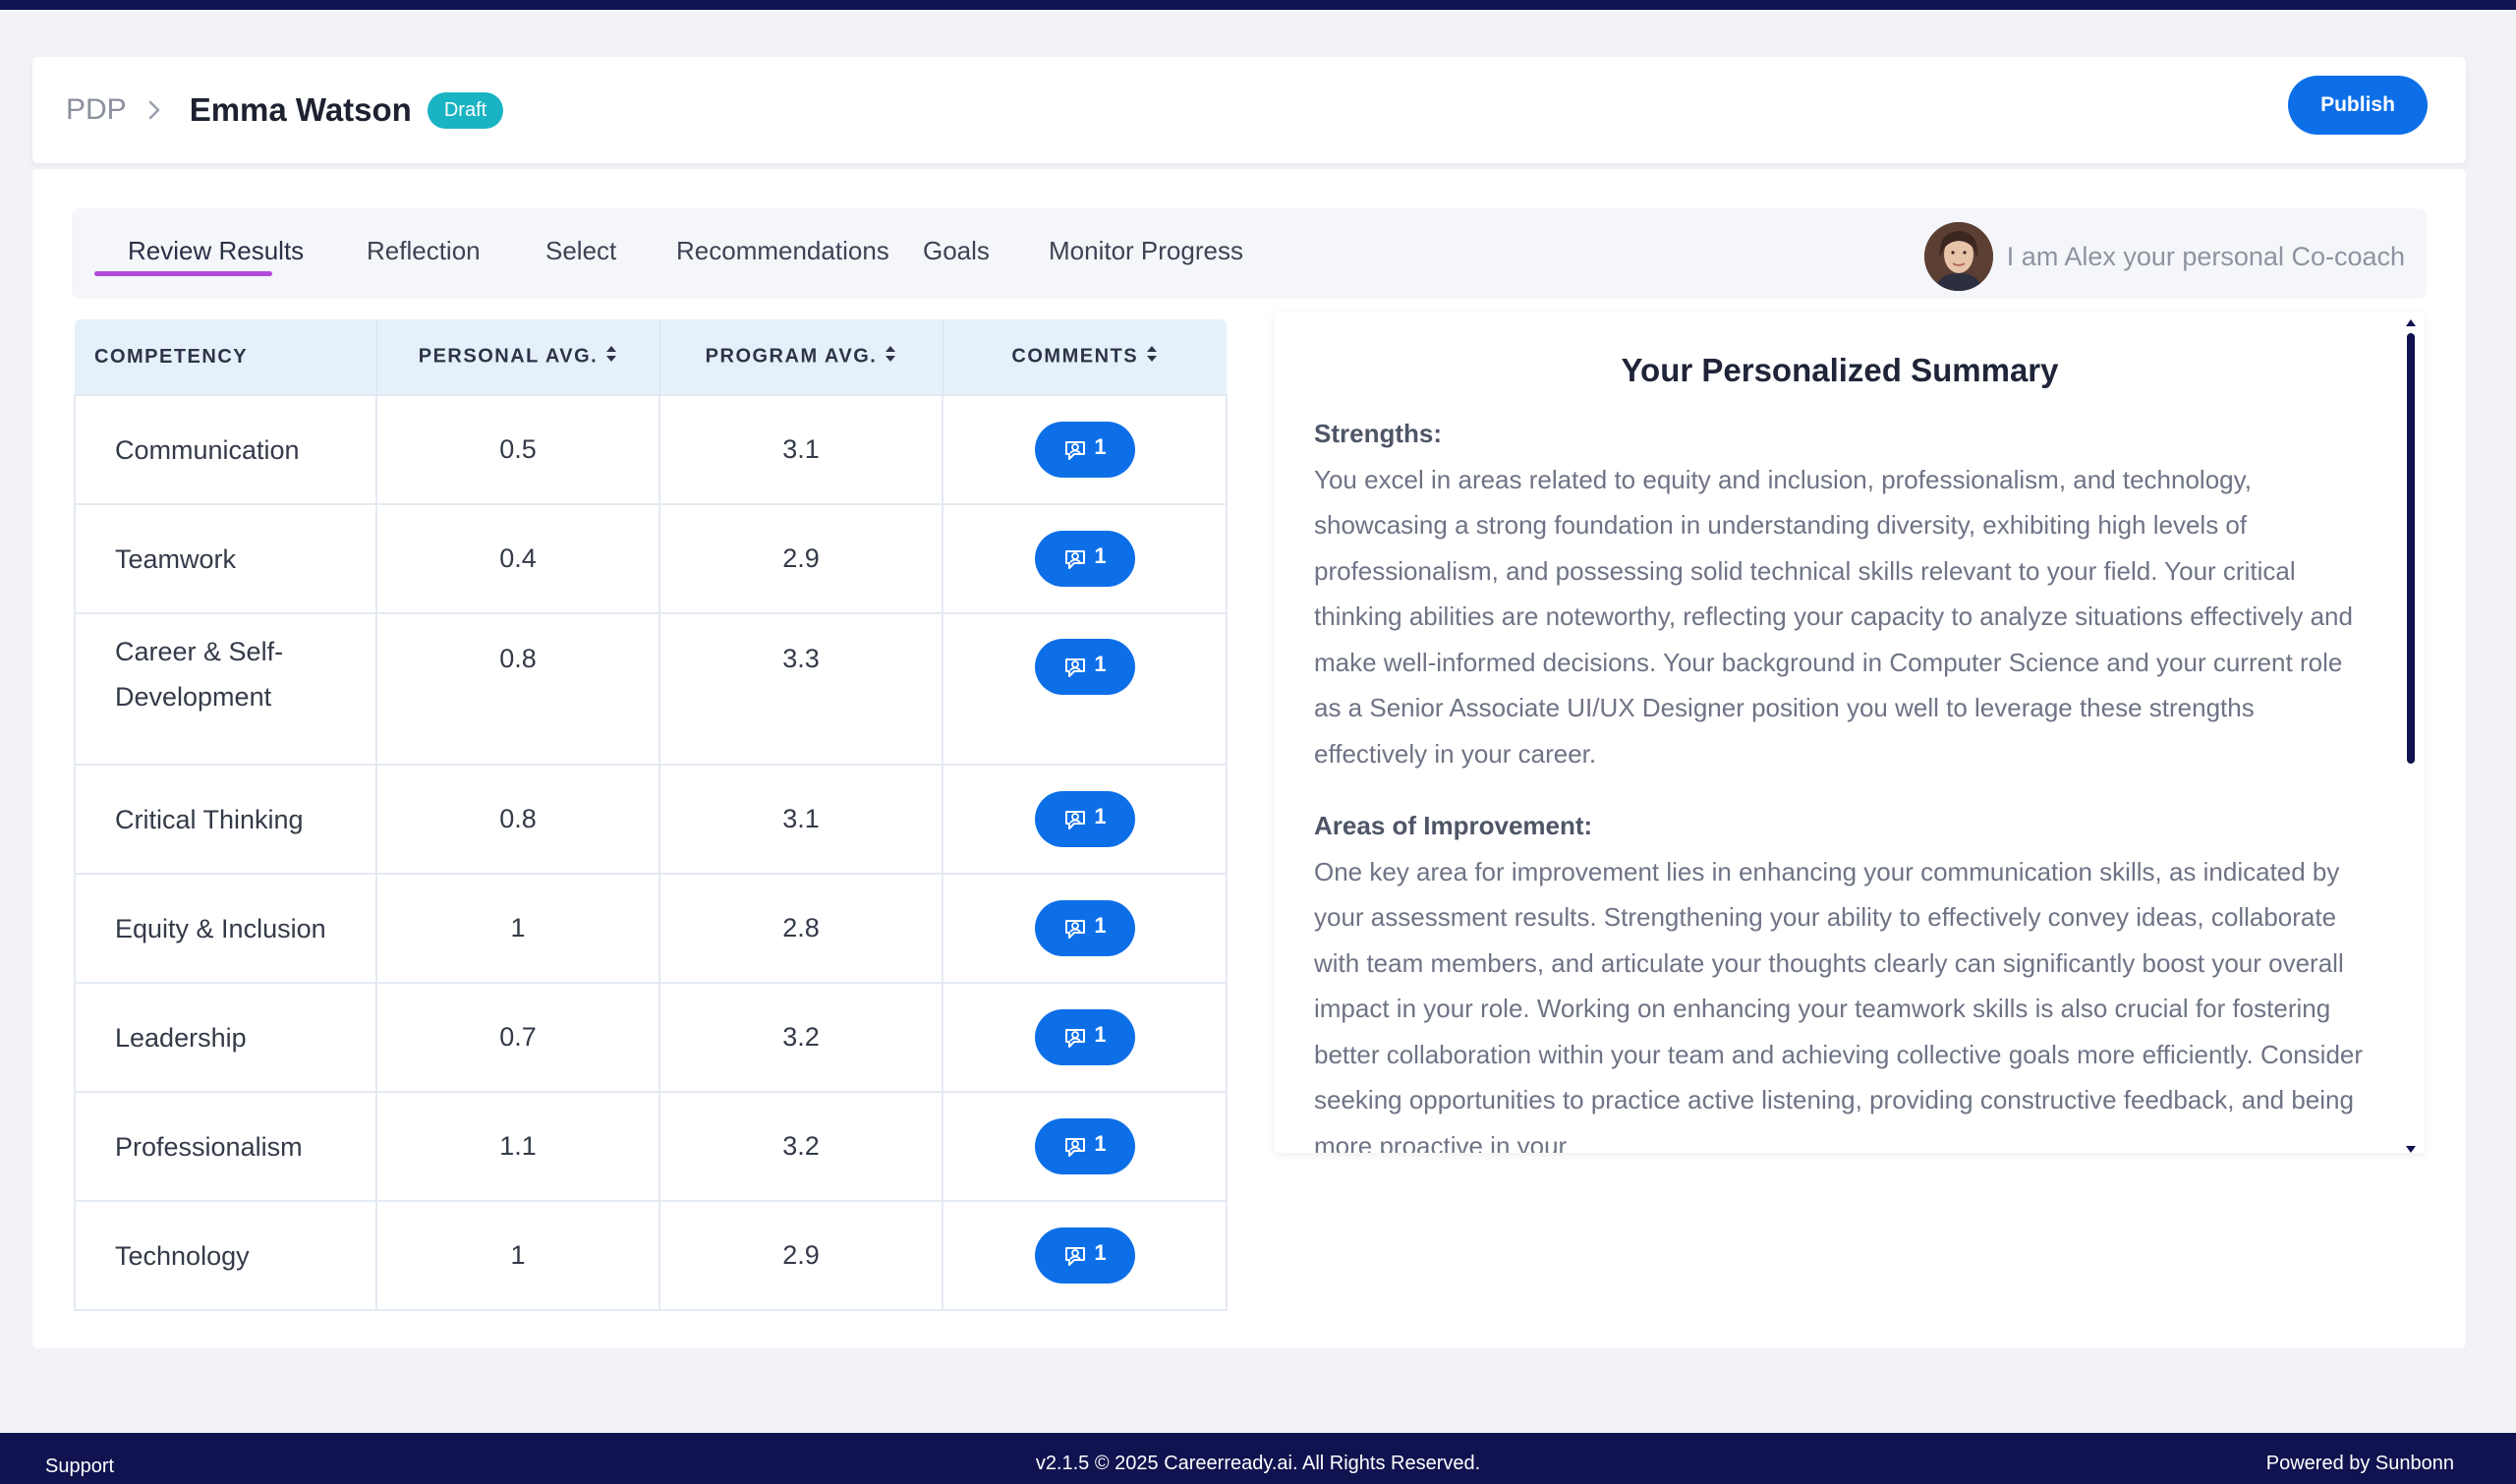 The width and height of the screenshot is (2516, 1484). What do you see at coordinates (183, 273) in the screenshot?
I see `active-tab-indicator` at bounding box center [183, 273].